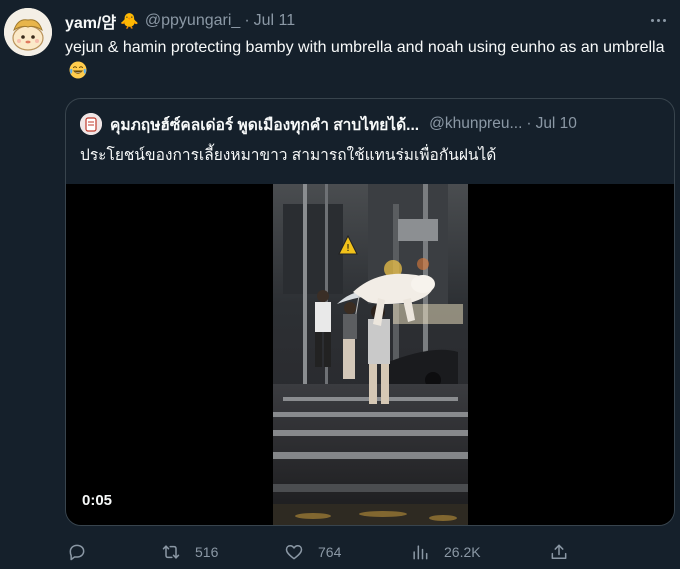 The height and width of the screenshot is (569, 680). I want to click on tears-of-joy-emoji, so click(78, 70).